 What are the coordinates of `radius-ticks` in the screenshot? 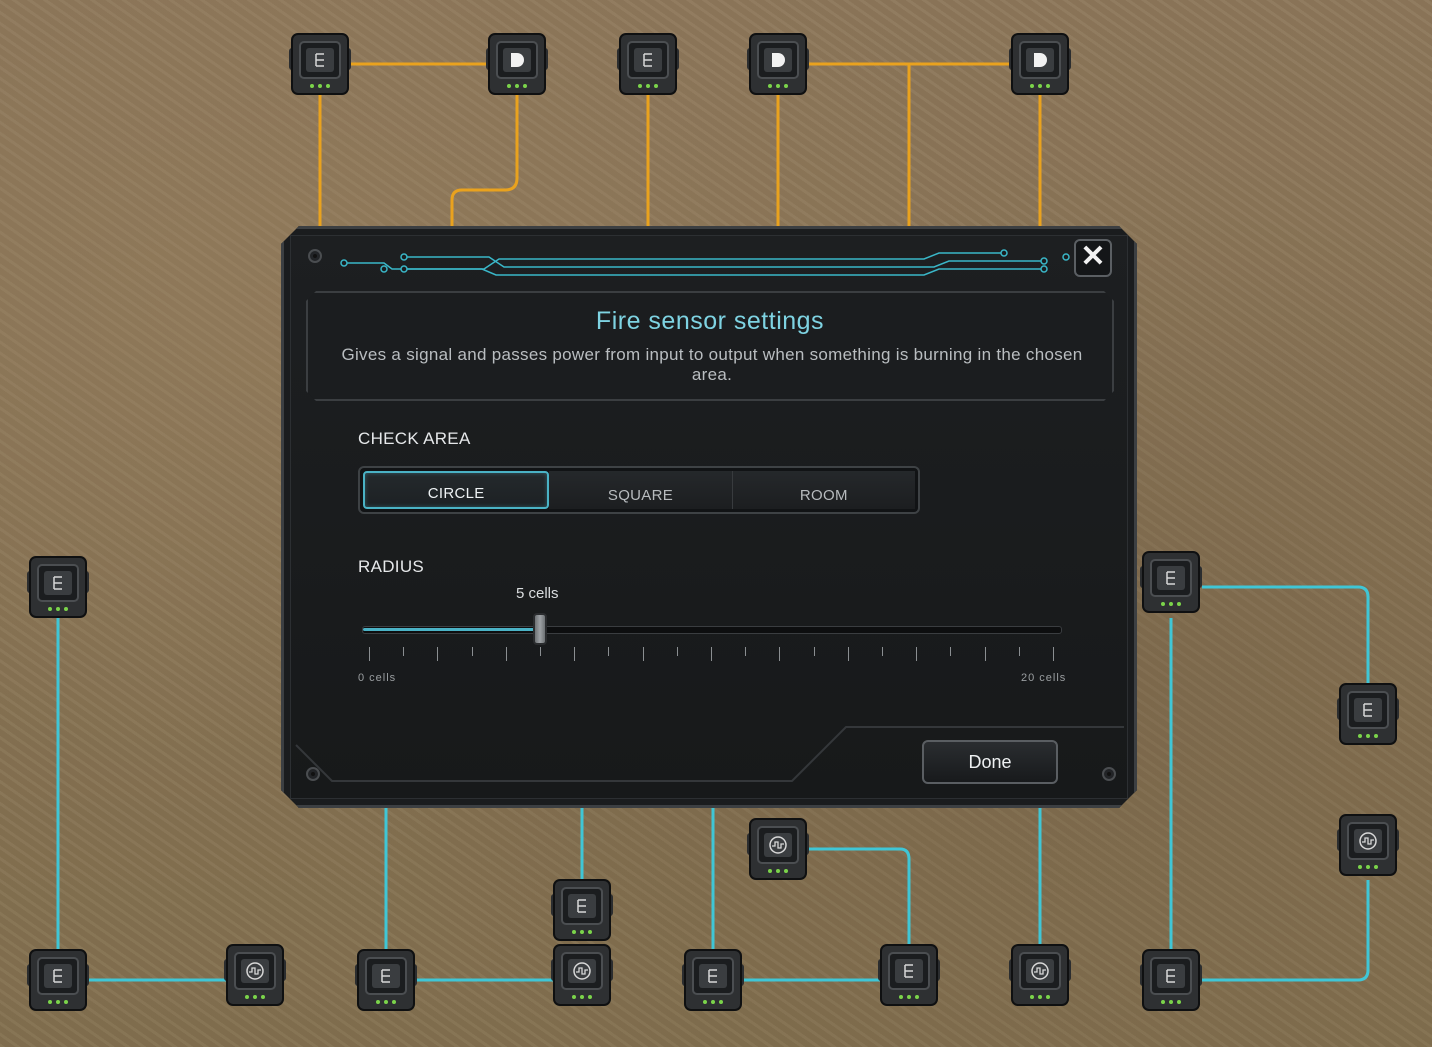 It's located at (711, 654).